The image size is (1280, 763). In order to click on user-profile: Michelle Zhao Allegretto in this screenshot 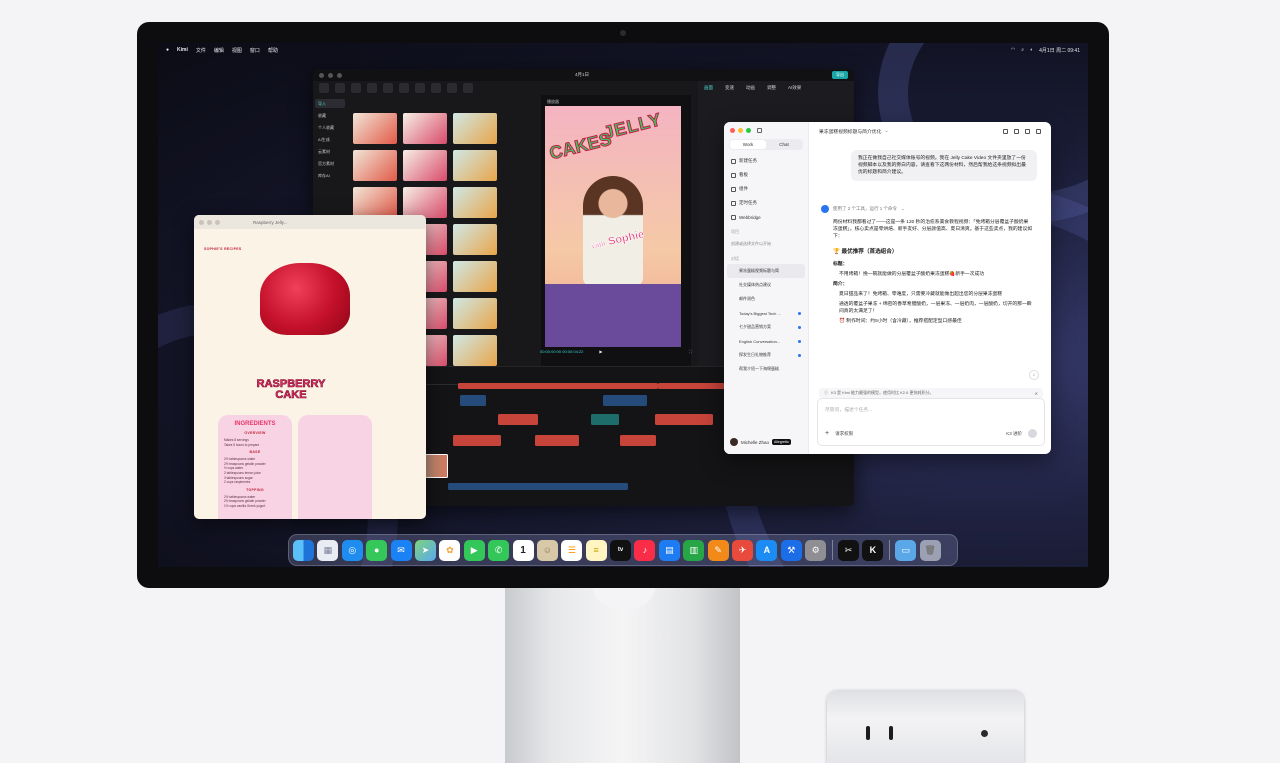, I will do `click(760, 442)`.